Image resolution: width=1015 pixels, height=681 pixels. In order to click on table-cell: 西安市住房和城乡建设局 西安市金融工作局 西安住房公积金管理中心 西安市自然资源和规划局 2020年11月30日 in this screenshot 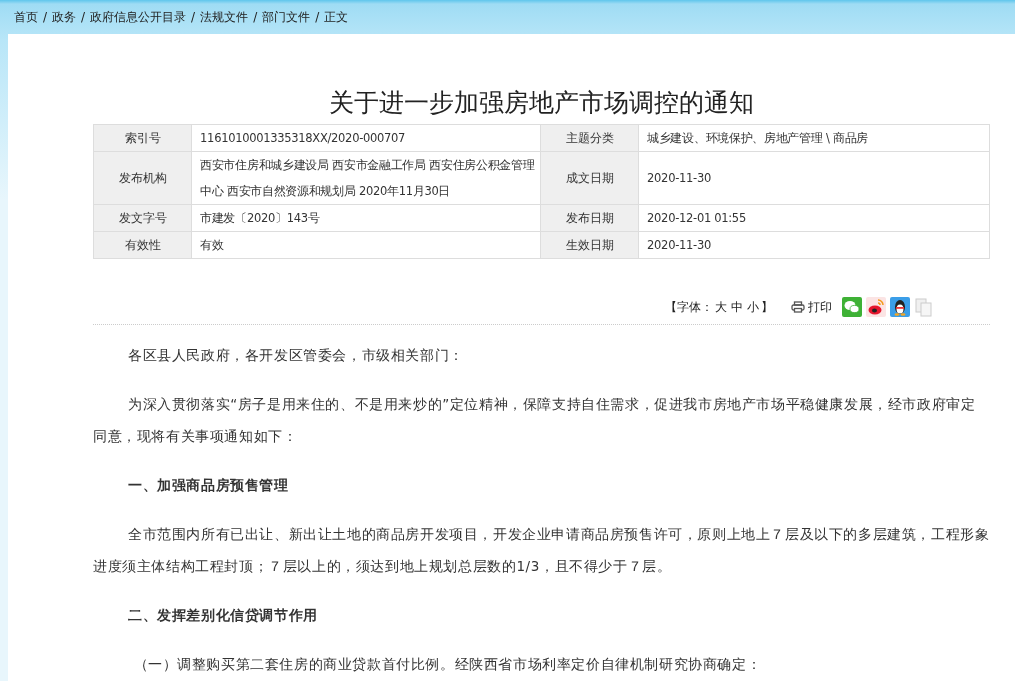, I will do `click(366, 178)`.